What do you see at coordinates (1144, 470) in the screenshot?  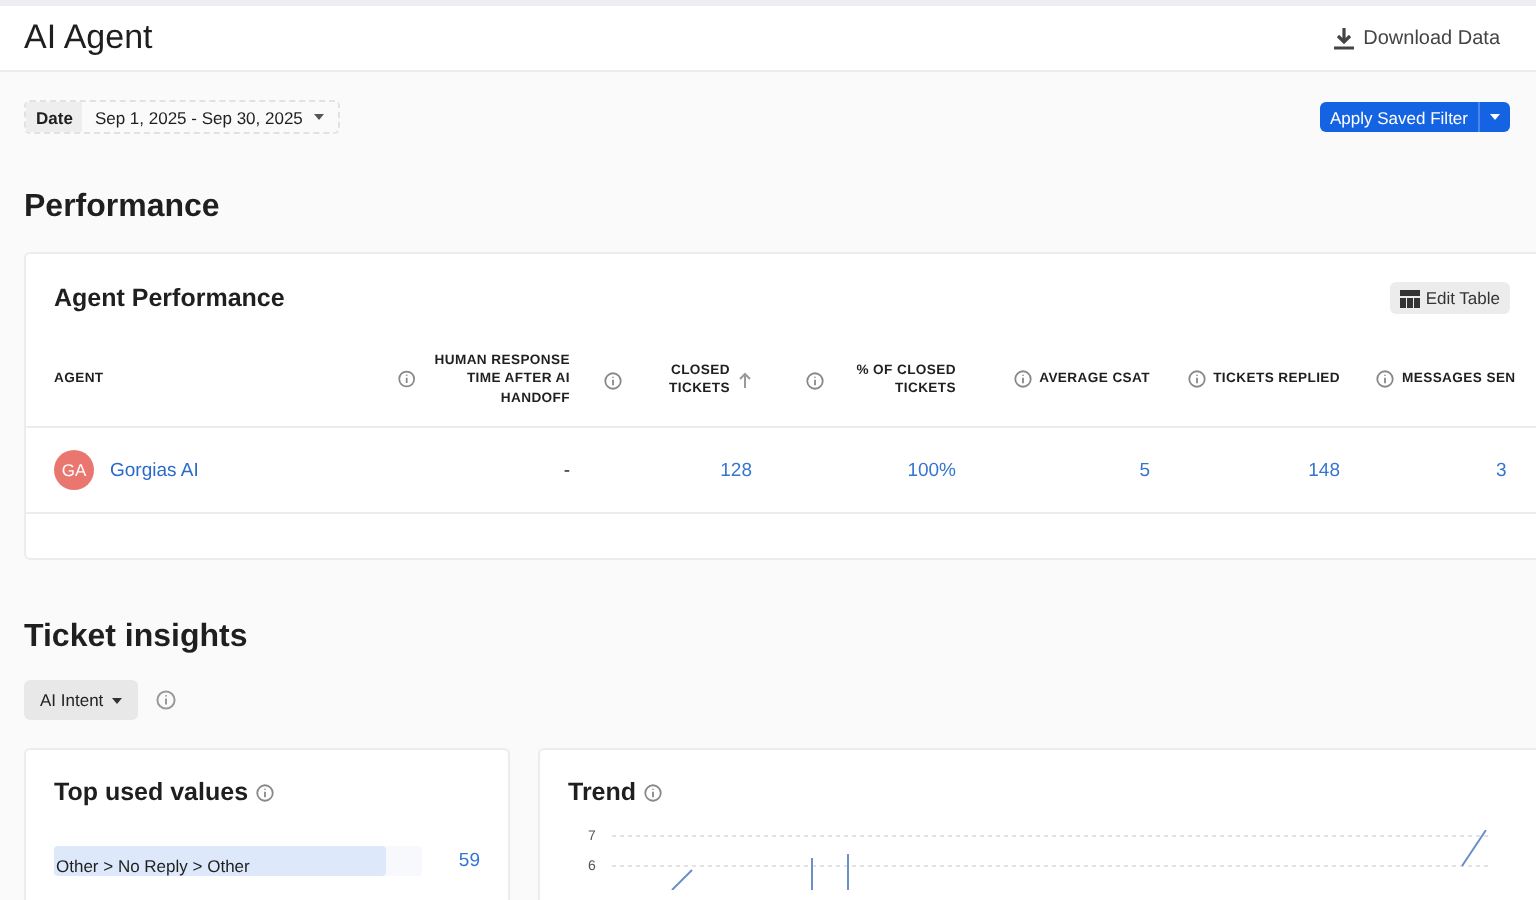 I see `table-cell: 5` at bounding box center [1144, 470].